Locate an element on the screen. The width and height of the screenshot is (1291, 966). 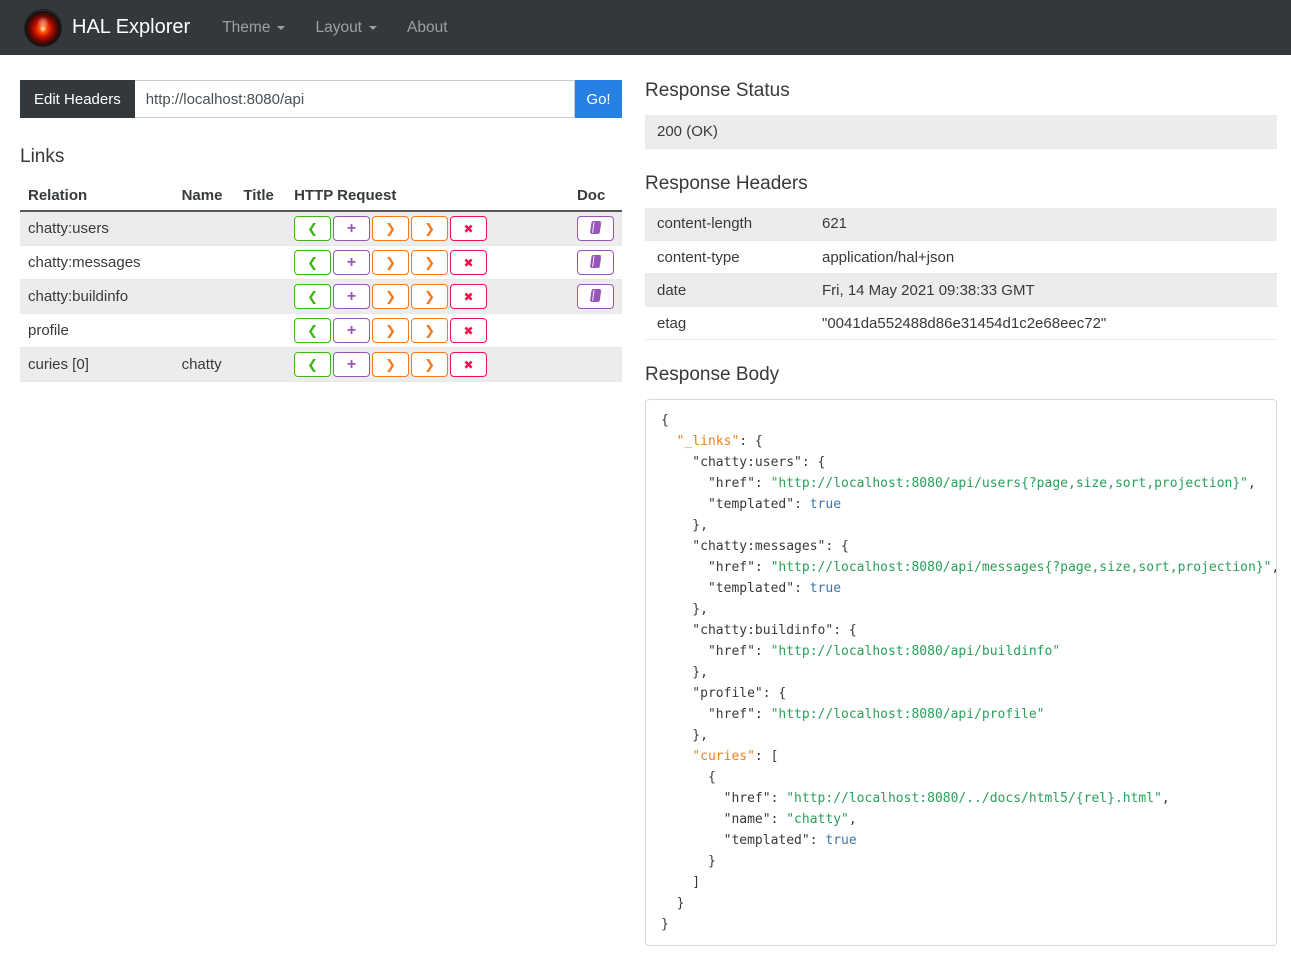
links-table-head: Relation Name Title HTTP Request Doc is located at coordinates (321, 196).